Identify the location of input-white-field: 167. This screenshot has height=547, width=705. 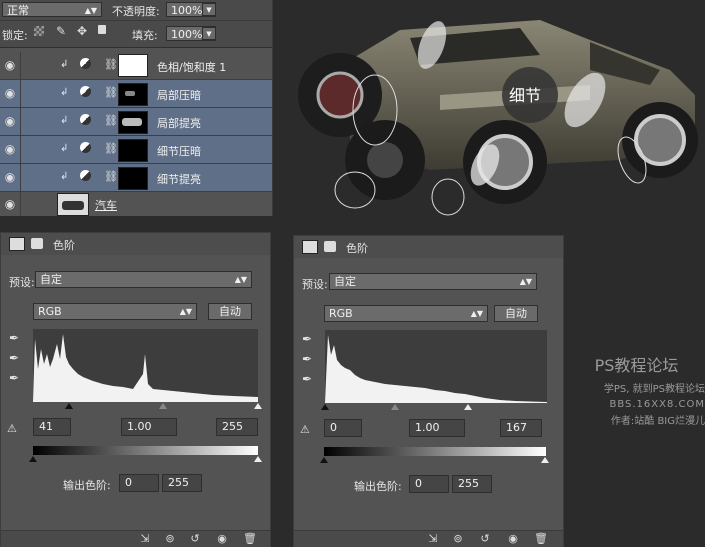
(521, 428).